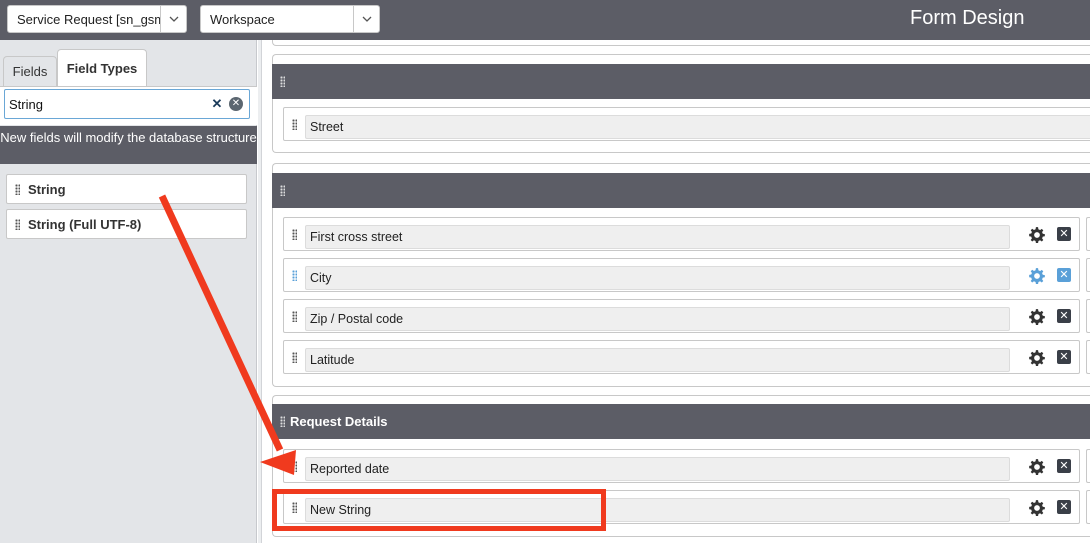 The image size is (1090, 543). Describe the element at coordinates (681, 43) in the screenshot. I see `form-section` at that location.